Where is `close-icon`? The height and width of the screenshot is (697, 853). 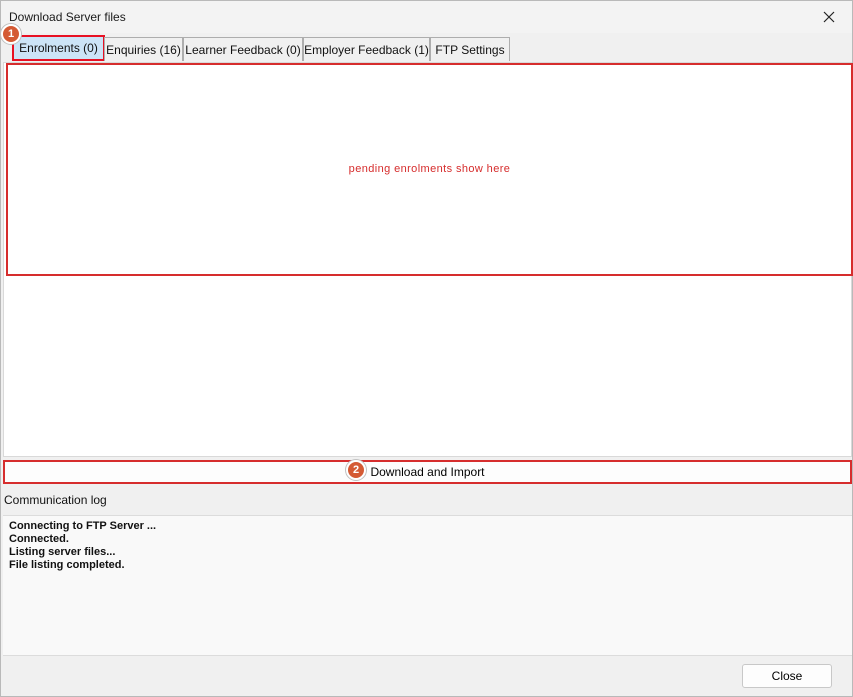
close-icon is located at coordinates (829, 17).